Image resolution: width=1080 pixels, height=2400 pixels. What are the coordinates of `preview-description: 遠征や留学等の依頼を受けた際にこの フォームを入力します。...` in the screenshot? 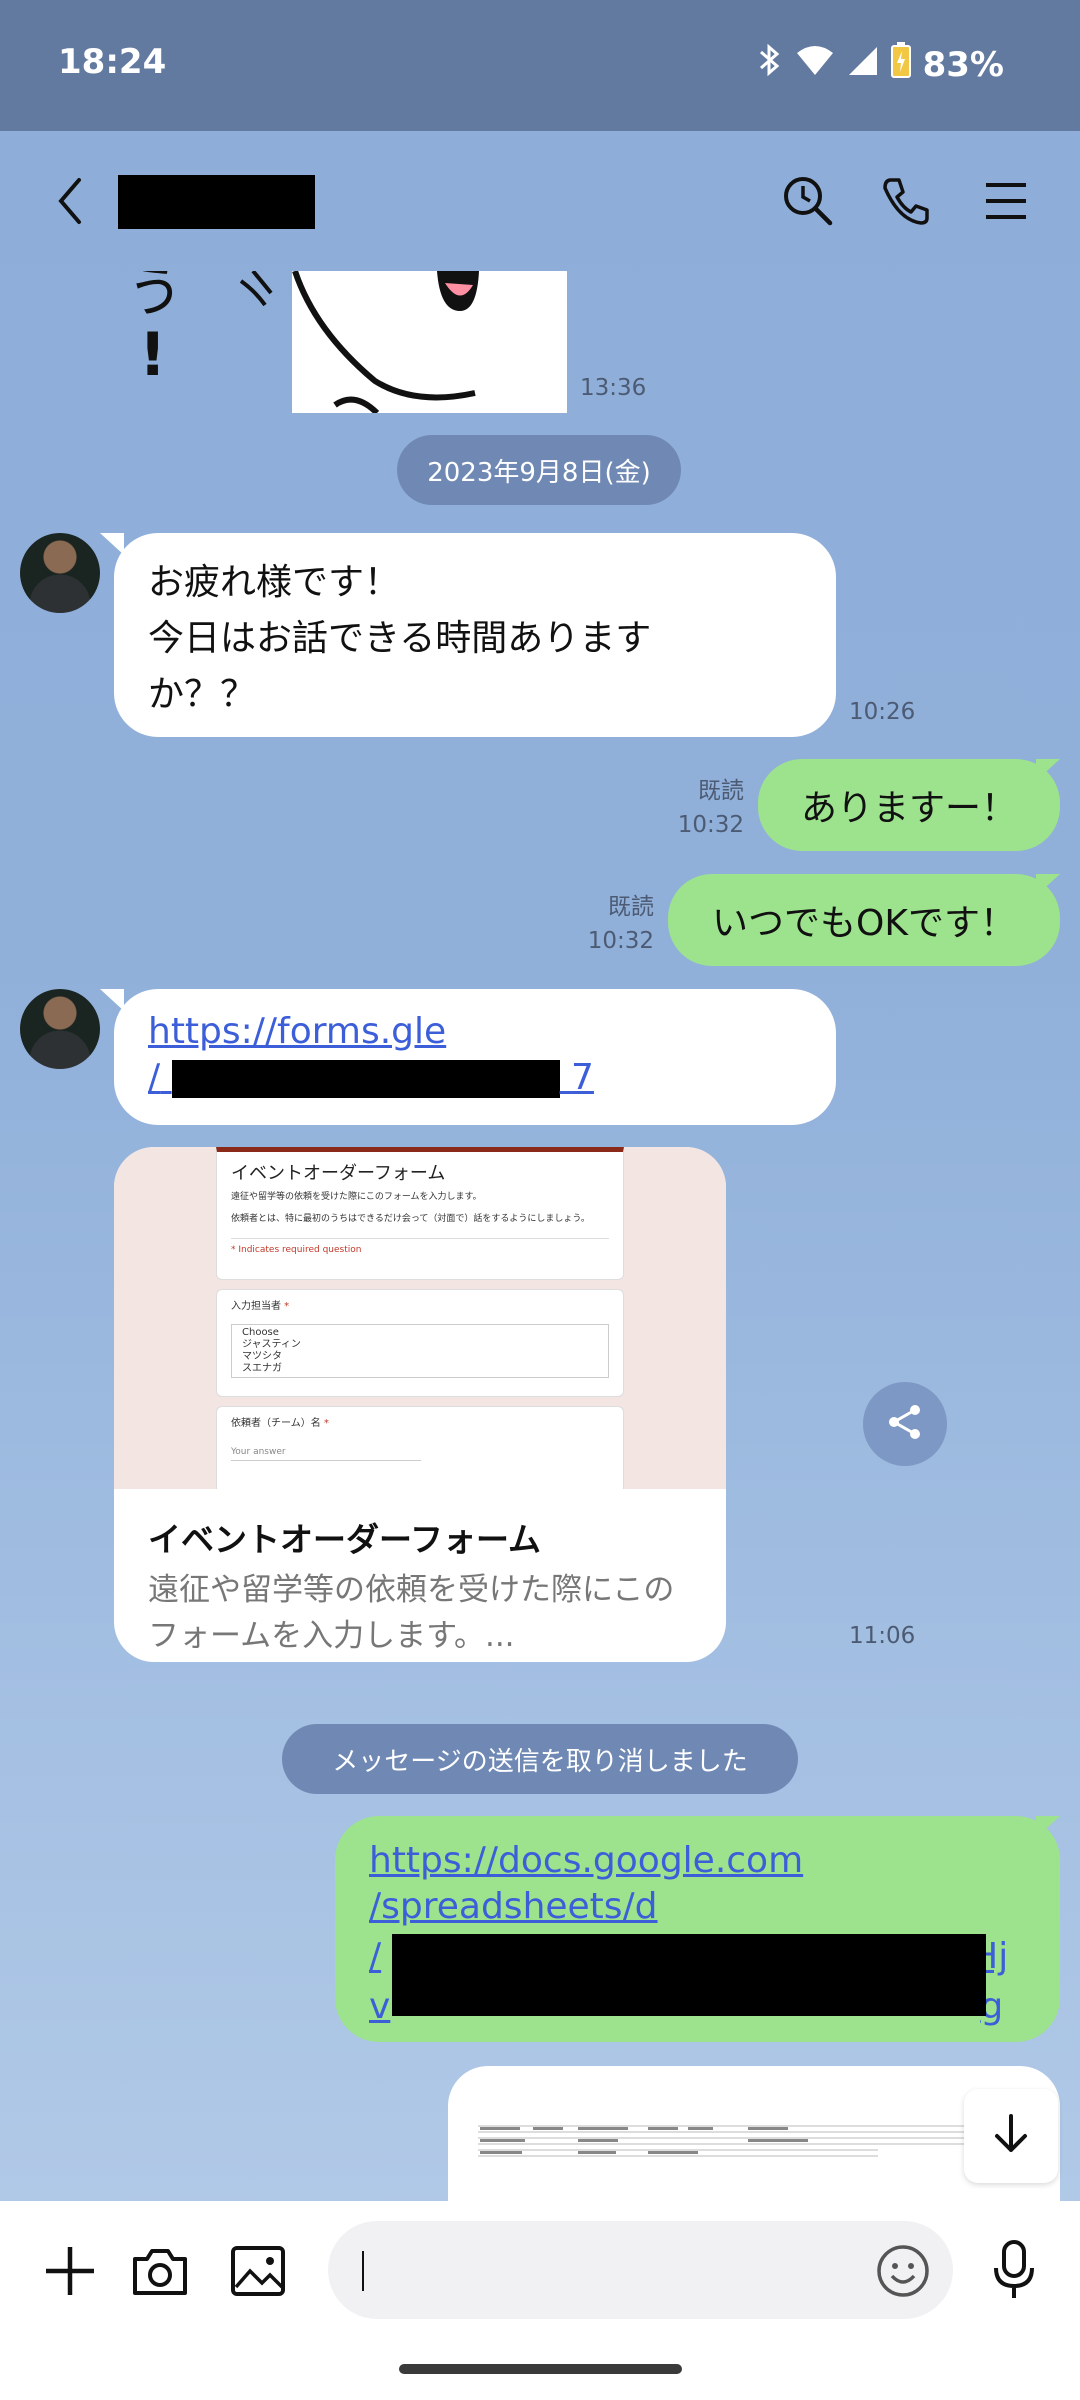 It's located at (411, 1613).